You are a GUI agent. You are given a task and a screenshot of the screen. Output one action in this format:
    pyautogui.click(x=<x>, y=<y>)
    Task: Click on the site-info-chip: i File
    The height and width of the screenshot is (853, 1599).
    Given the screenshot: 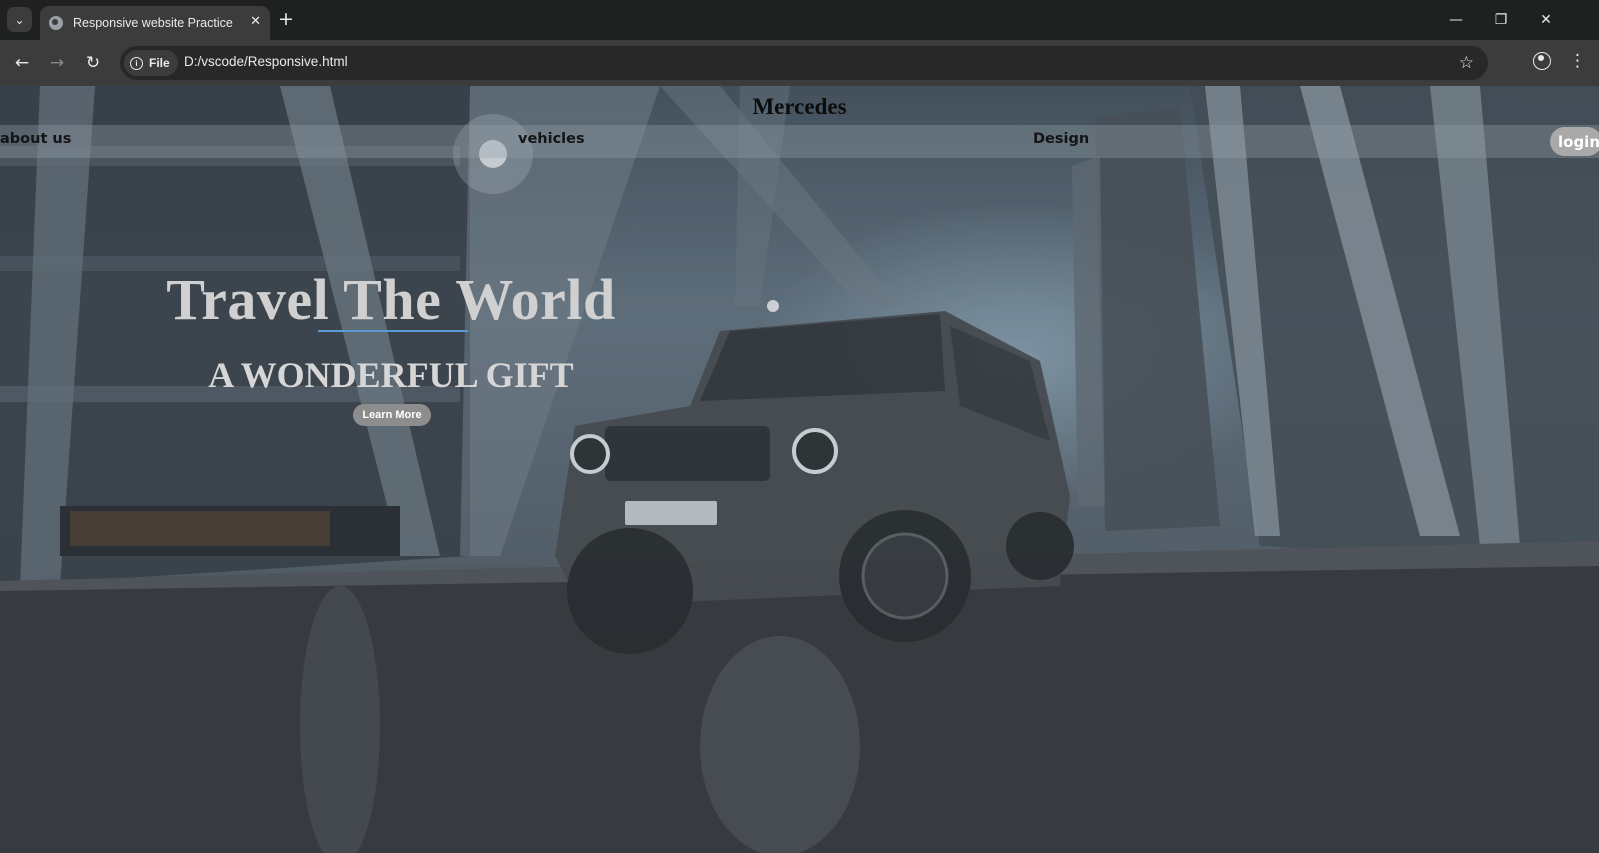 What is the action you would take?
    pyautogui.click(x=151, y=63)
    